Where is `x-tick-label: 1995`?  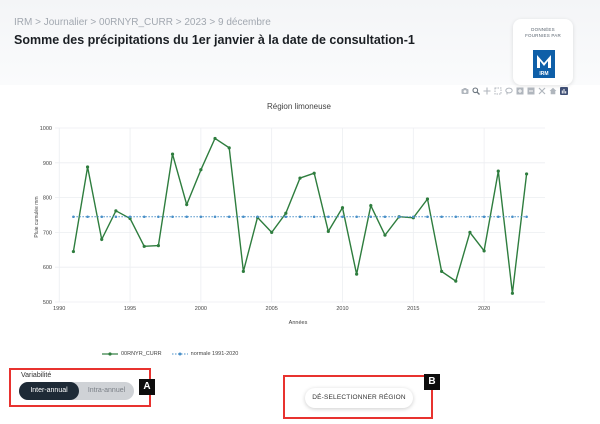
x-tick-label: 1995 is located at coordinates (130, 309).